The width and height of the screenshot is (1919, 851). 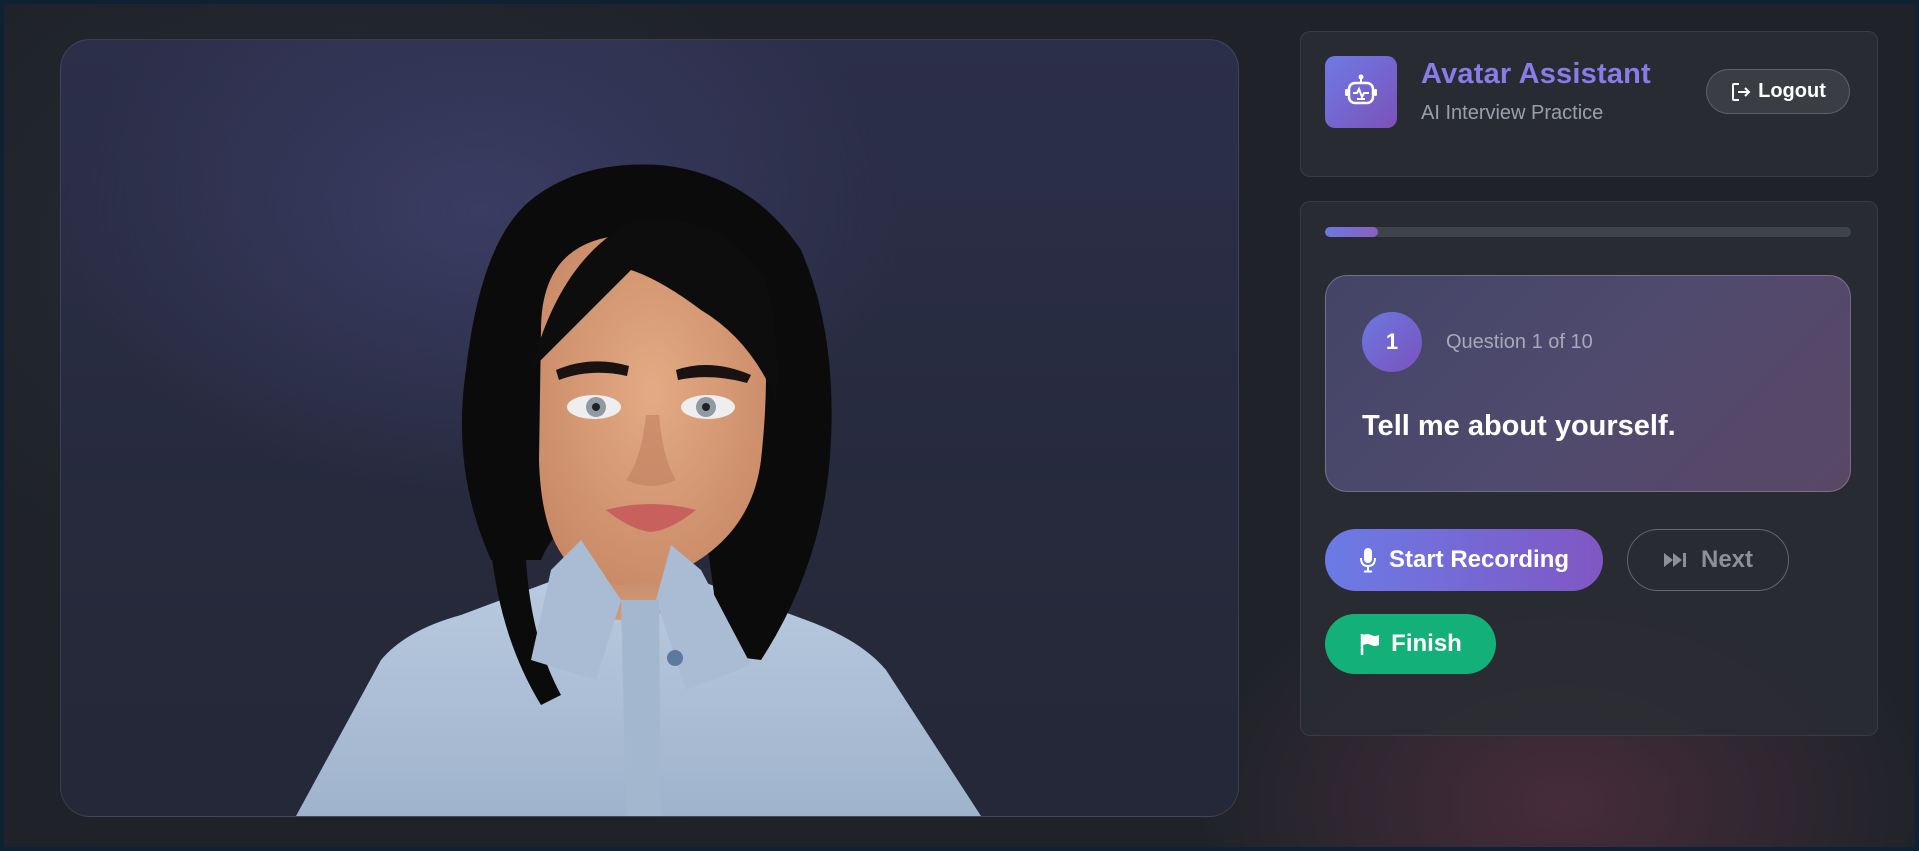 I want to click on next-label: Next, so click(x=1727, y=559).